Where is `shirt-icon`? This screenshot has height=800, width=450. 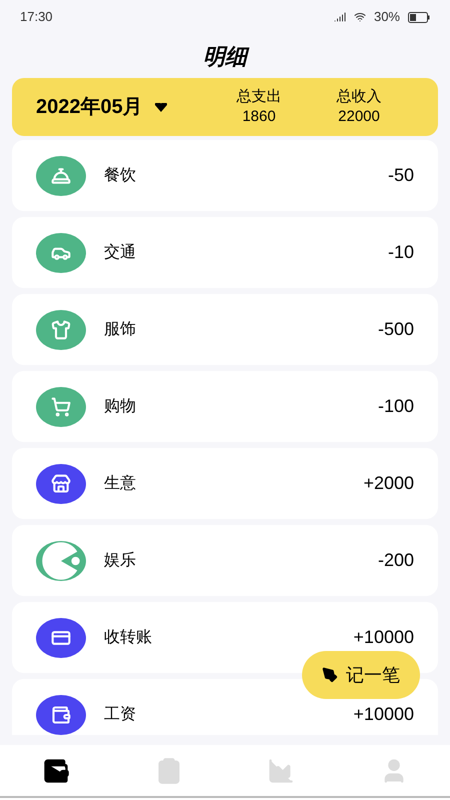 shirt-icon is located at coordinates (61, 330).